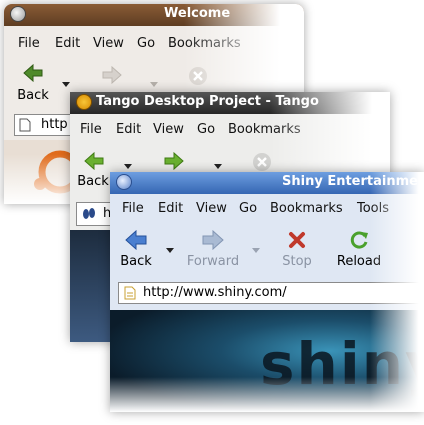  What do you see at coordinates (154, 15) in the screenshot?
I see `titlebar-ubuntu: Welcome` at bounding box center [154, 15].